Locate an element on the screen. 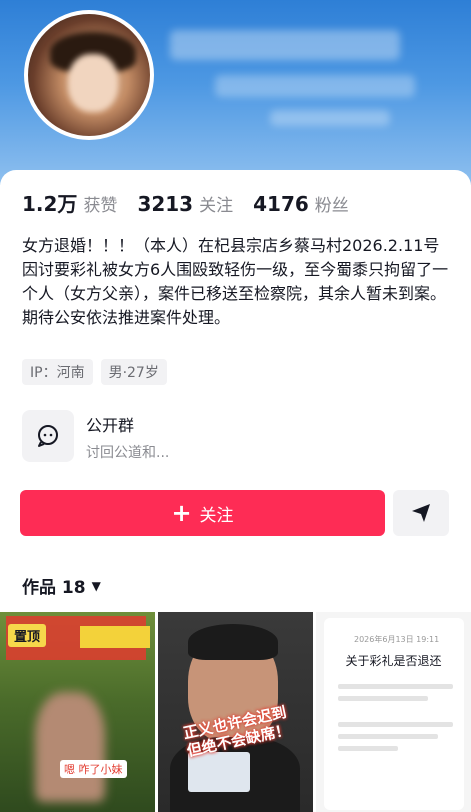  works-tab-label: 作品 18 is located at coordinates (54, 588).